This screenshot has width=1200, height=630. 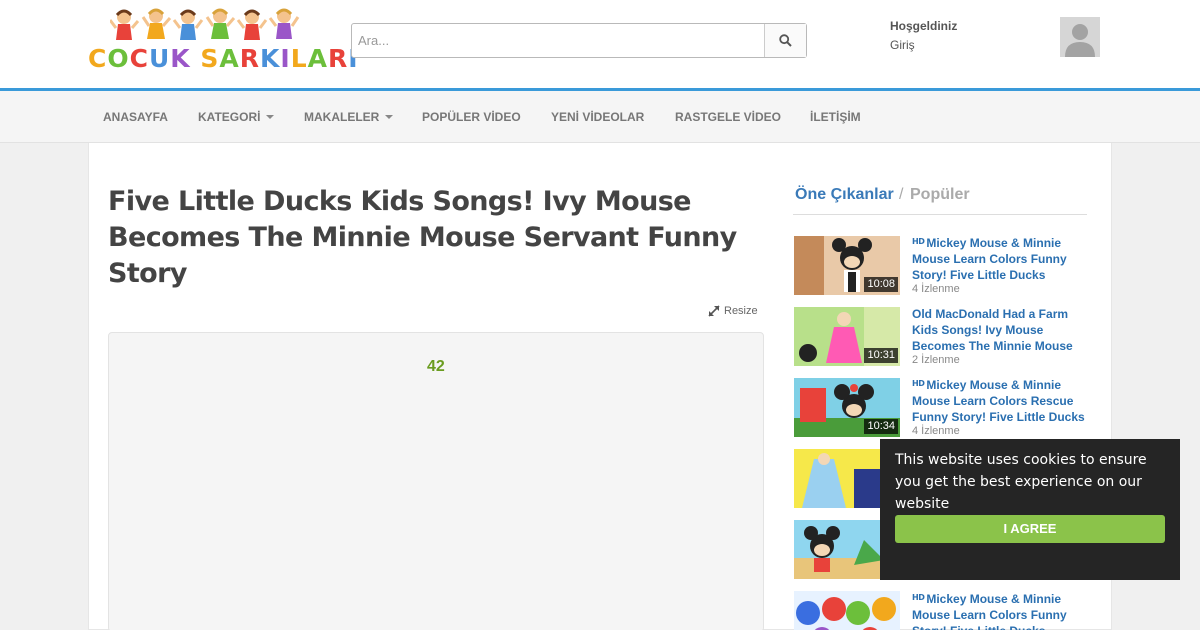 I want to click on tab-featured: Öne Çıkanlar, so click(x=844, y=195).